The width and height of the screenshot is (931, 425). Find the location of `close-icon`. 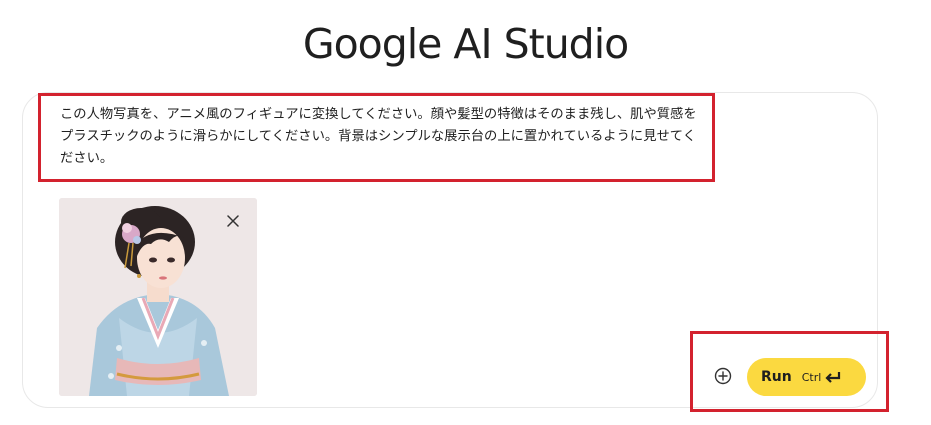

close-icon is located at coordinates (233, 221).